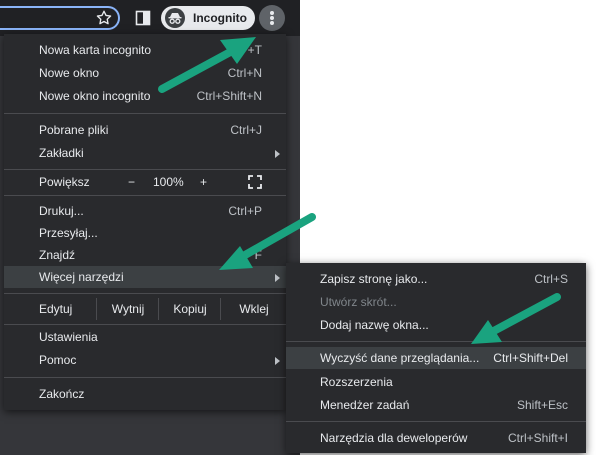 The image size is (596, 455). I want to click on annotation-arrow-to-more-tools, so click(267, 241).